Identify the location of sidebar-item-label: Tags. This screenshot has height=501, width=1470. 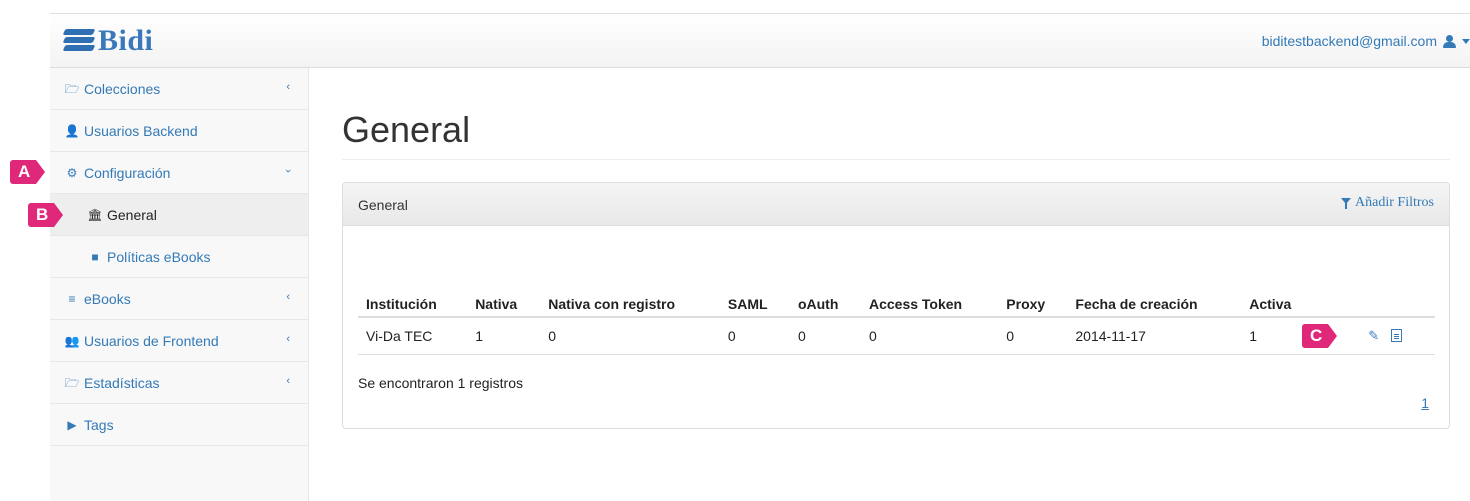
(99, 424).